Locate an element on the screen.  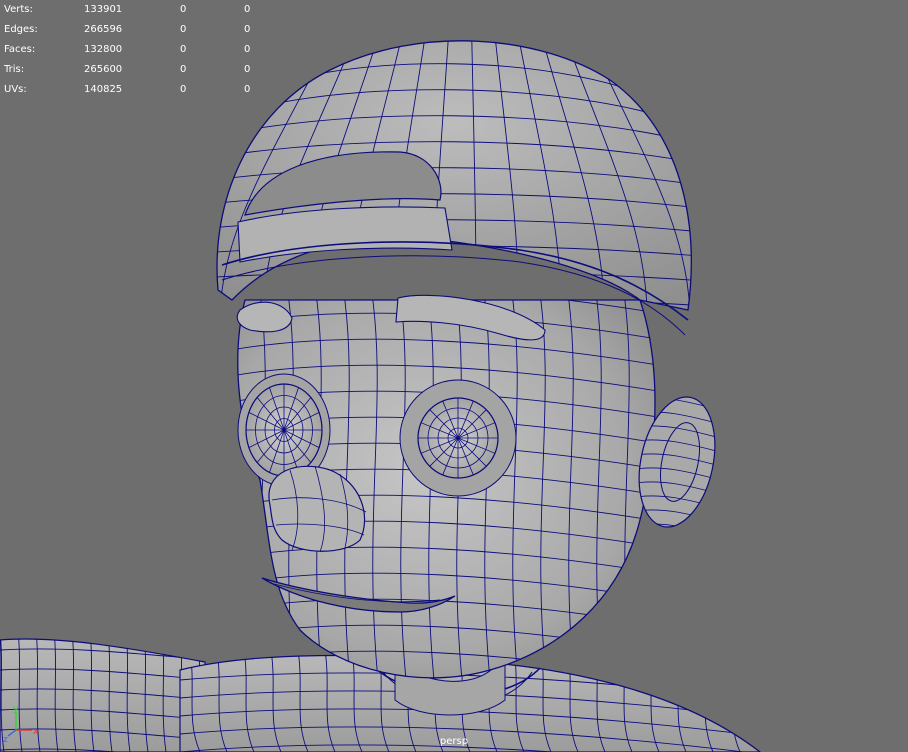
hud-row-total: 140825 is located at coordinates (103, 89).